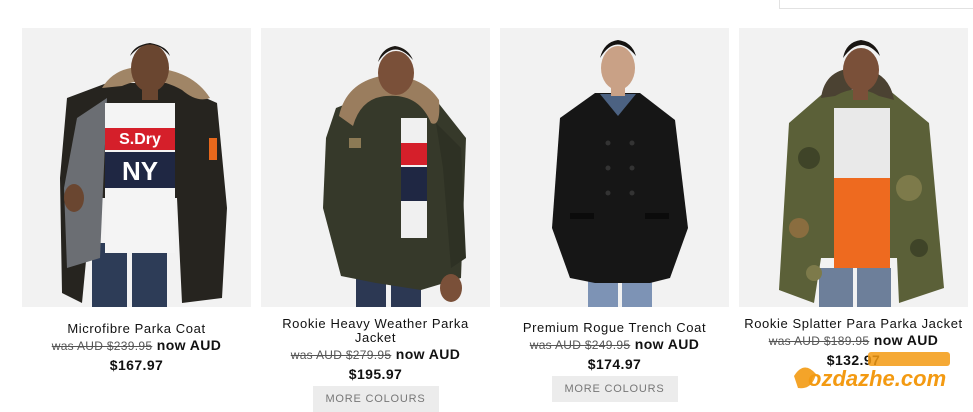 The image size is (973, 412). Describe the element at coordinates (140, 171) in the screenshot. I see `tee-print-ny: NY` at that location.